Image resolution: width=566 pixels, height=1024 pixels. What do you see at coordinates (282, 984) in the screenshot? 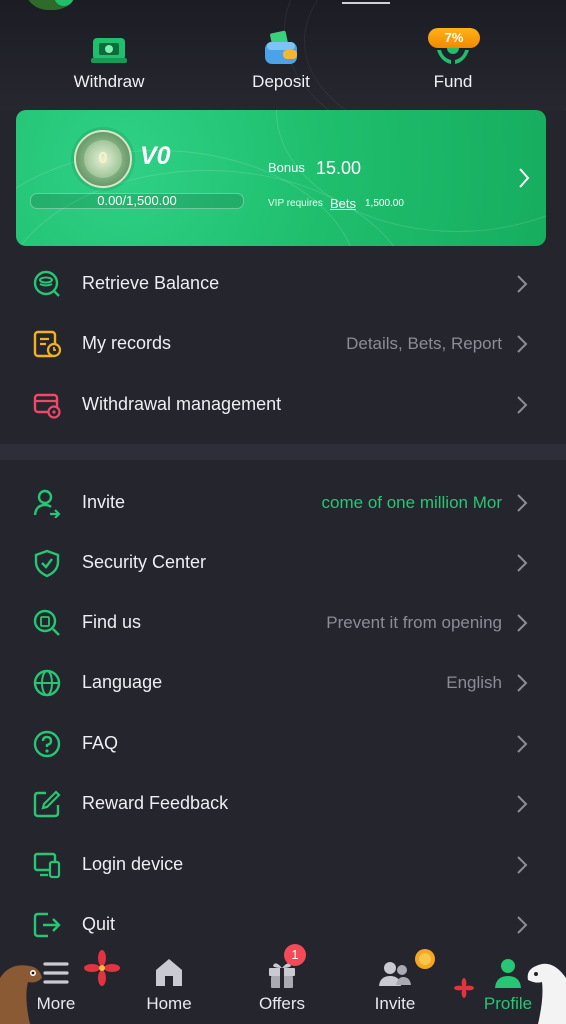
I see `nav-offers: Offers` at bounding box center [282, 984].